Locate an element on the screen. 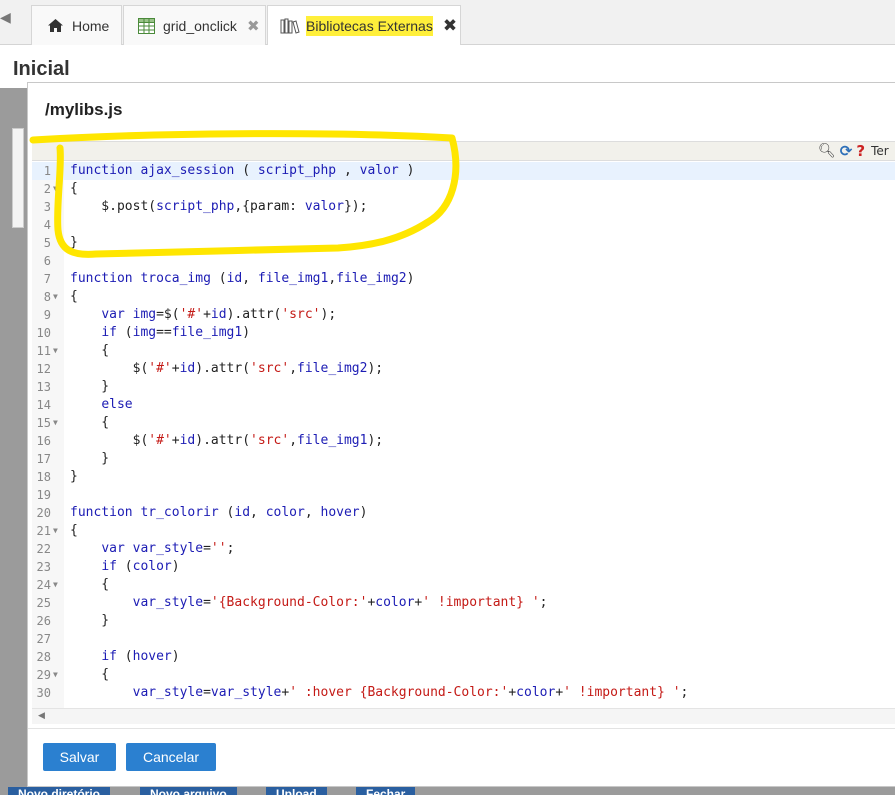 This screenshot has width=895, height=795. line-number: 23 is located at coordinates (43, 567).